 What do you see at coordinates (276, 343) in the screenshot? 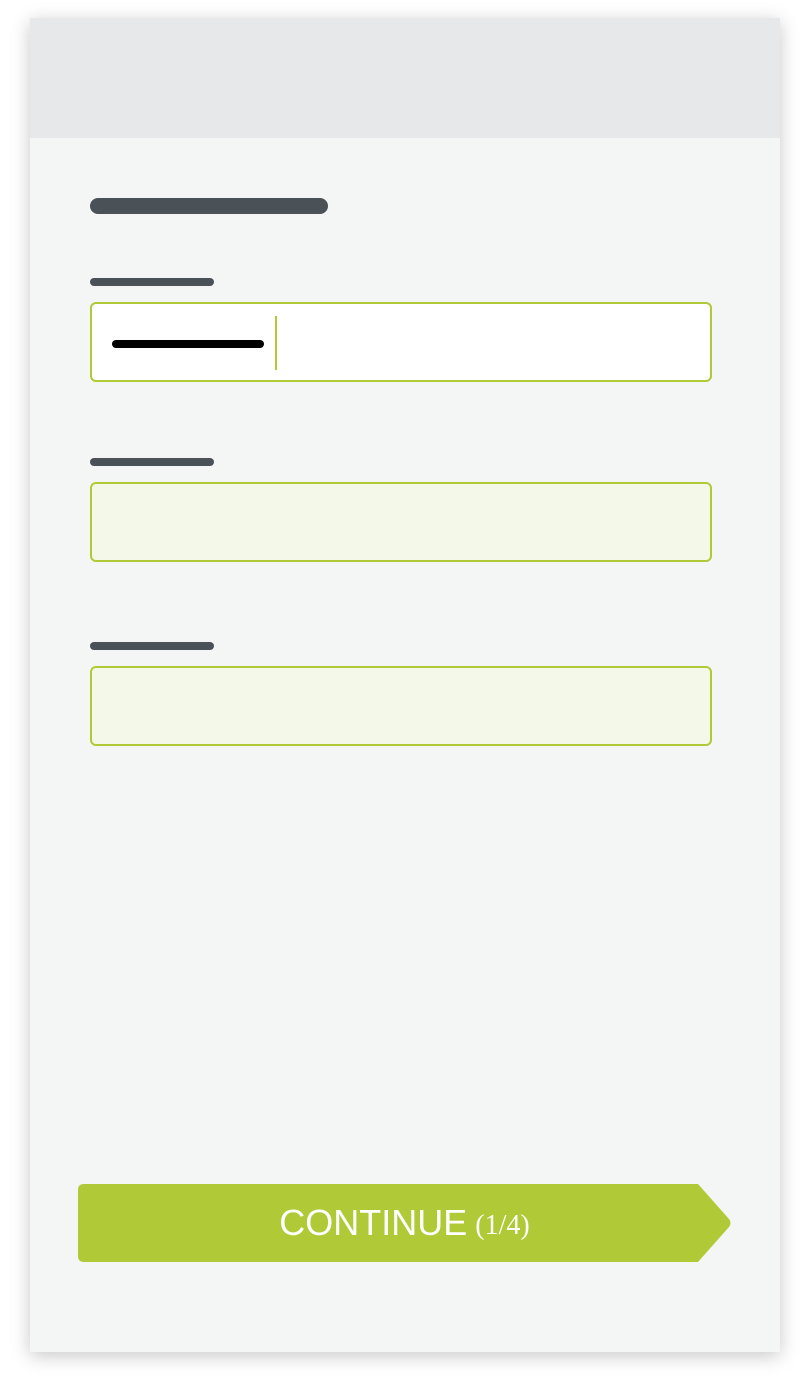
I see `text-caret` at bounding box center [276, 343].